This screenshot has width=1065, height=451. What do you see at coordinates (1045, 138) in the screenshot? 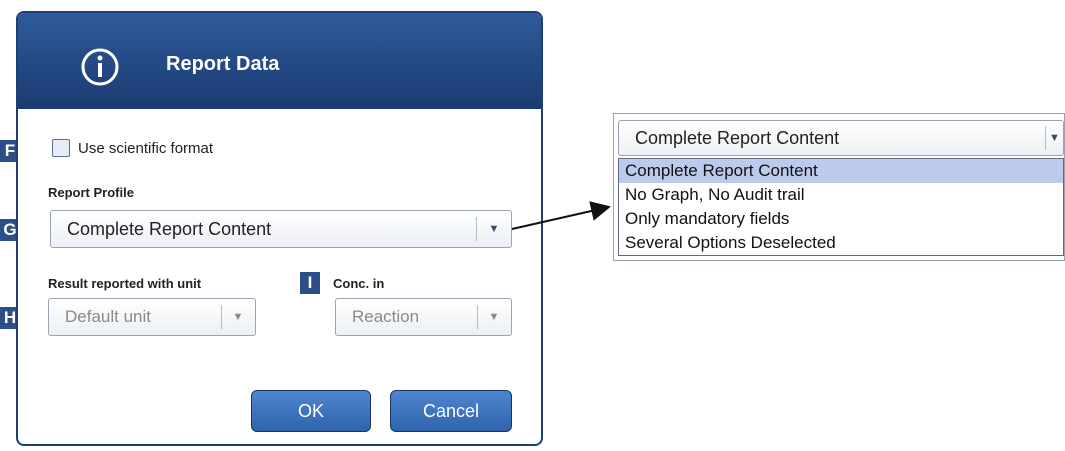
I see `select-separator` at bounding box center [1045, 138].